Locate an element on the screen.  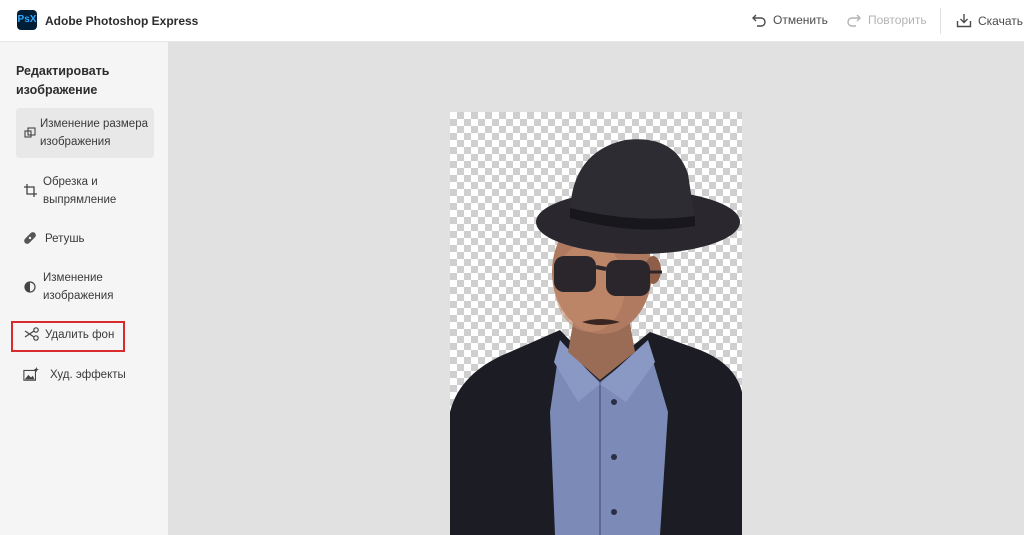
sidebar-item-crop: Обрезка и выпрямление is located at coordinates (85, 191).